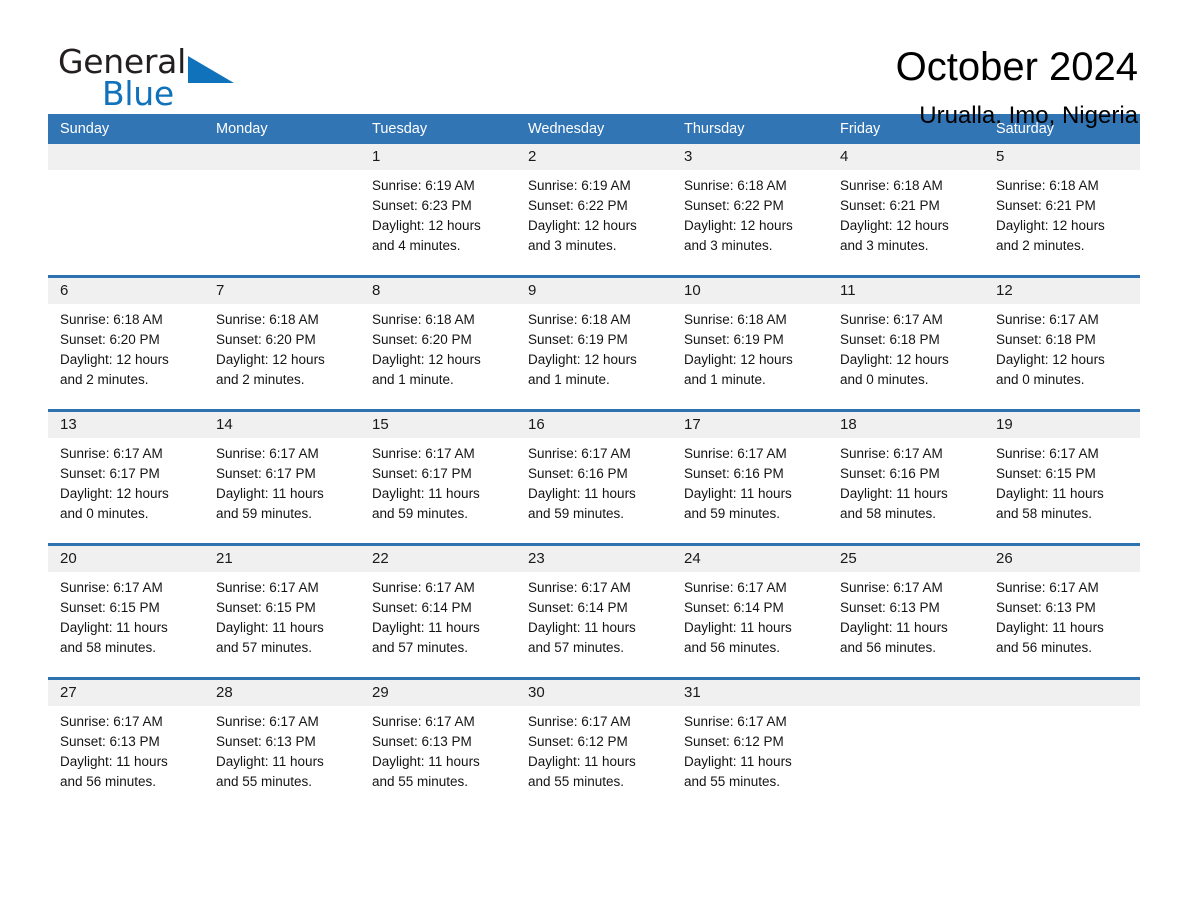  I want to click on day-number: 27, so click(126, 693).